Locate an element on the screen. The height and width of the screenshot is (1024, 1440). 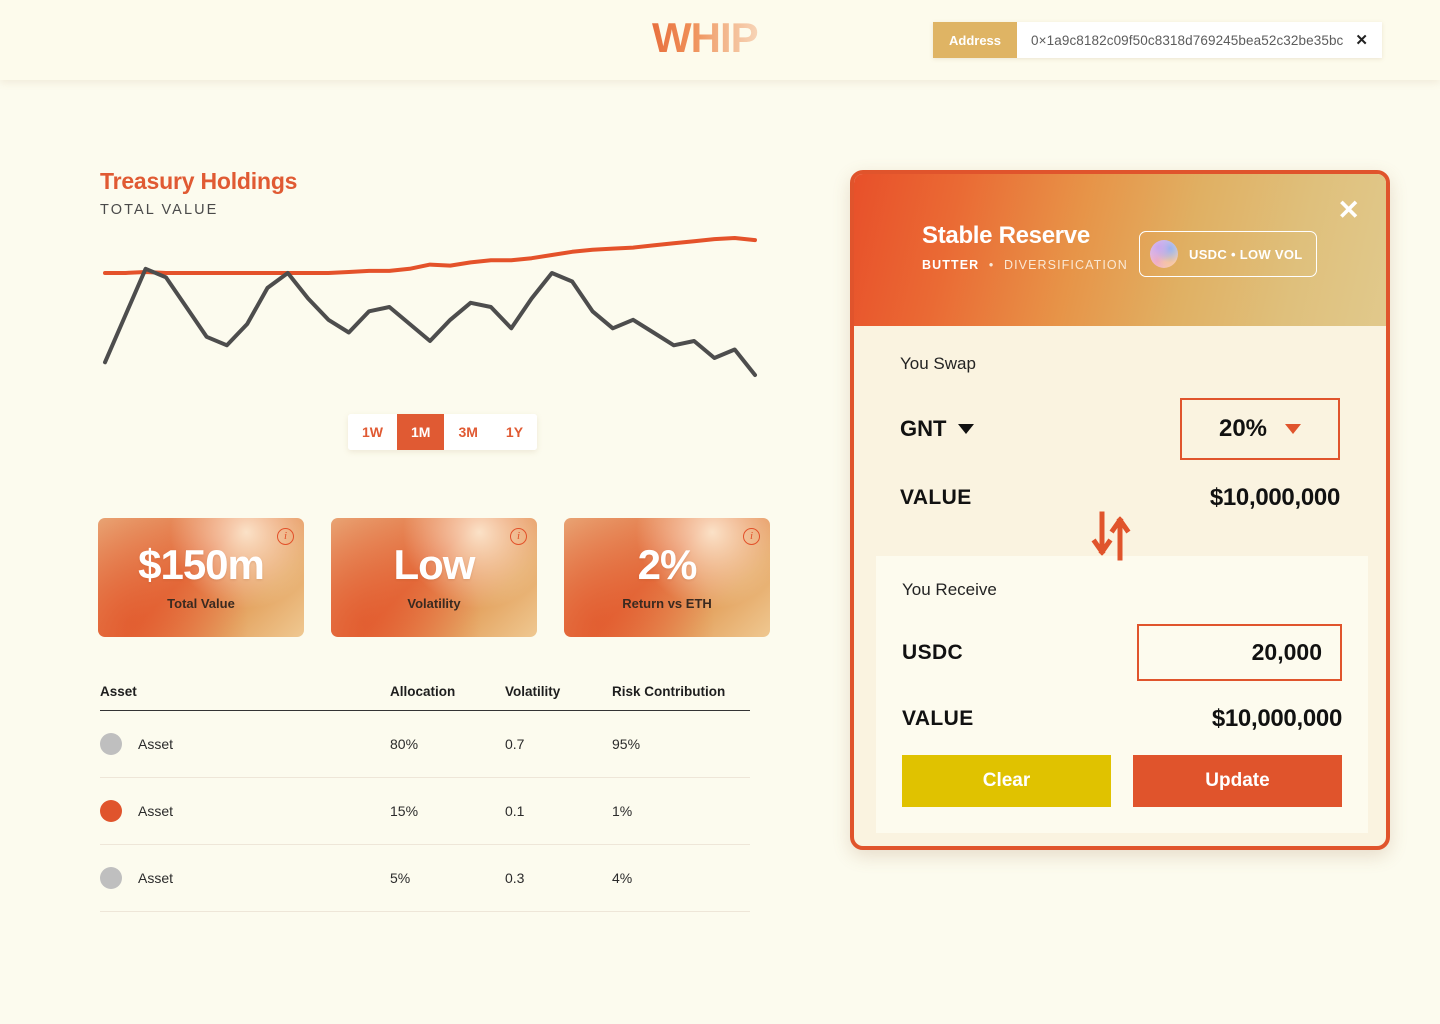
stat-card-return-vs-eth: i 2% Return vs ETH is located at coordinates (667, 577).